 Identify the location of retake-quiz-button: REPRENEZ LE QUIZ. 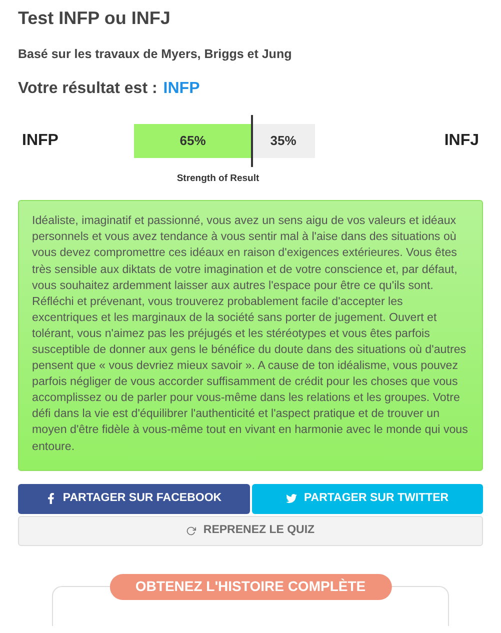
(250, 531).